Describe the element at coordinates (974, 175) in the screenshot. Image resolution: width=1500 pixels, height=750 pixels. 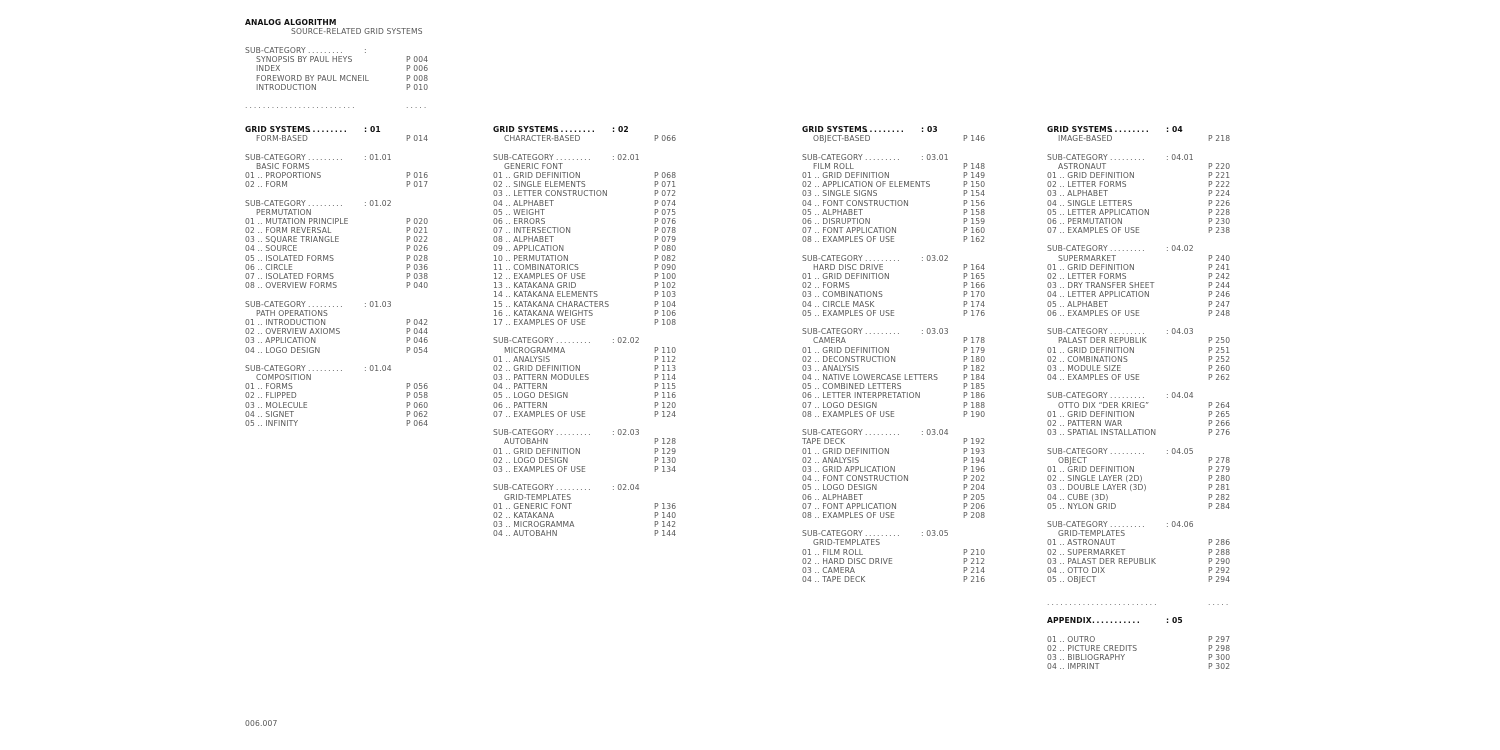
I see `entry-page: P 149` at that location.